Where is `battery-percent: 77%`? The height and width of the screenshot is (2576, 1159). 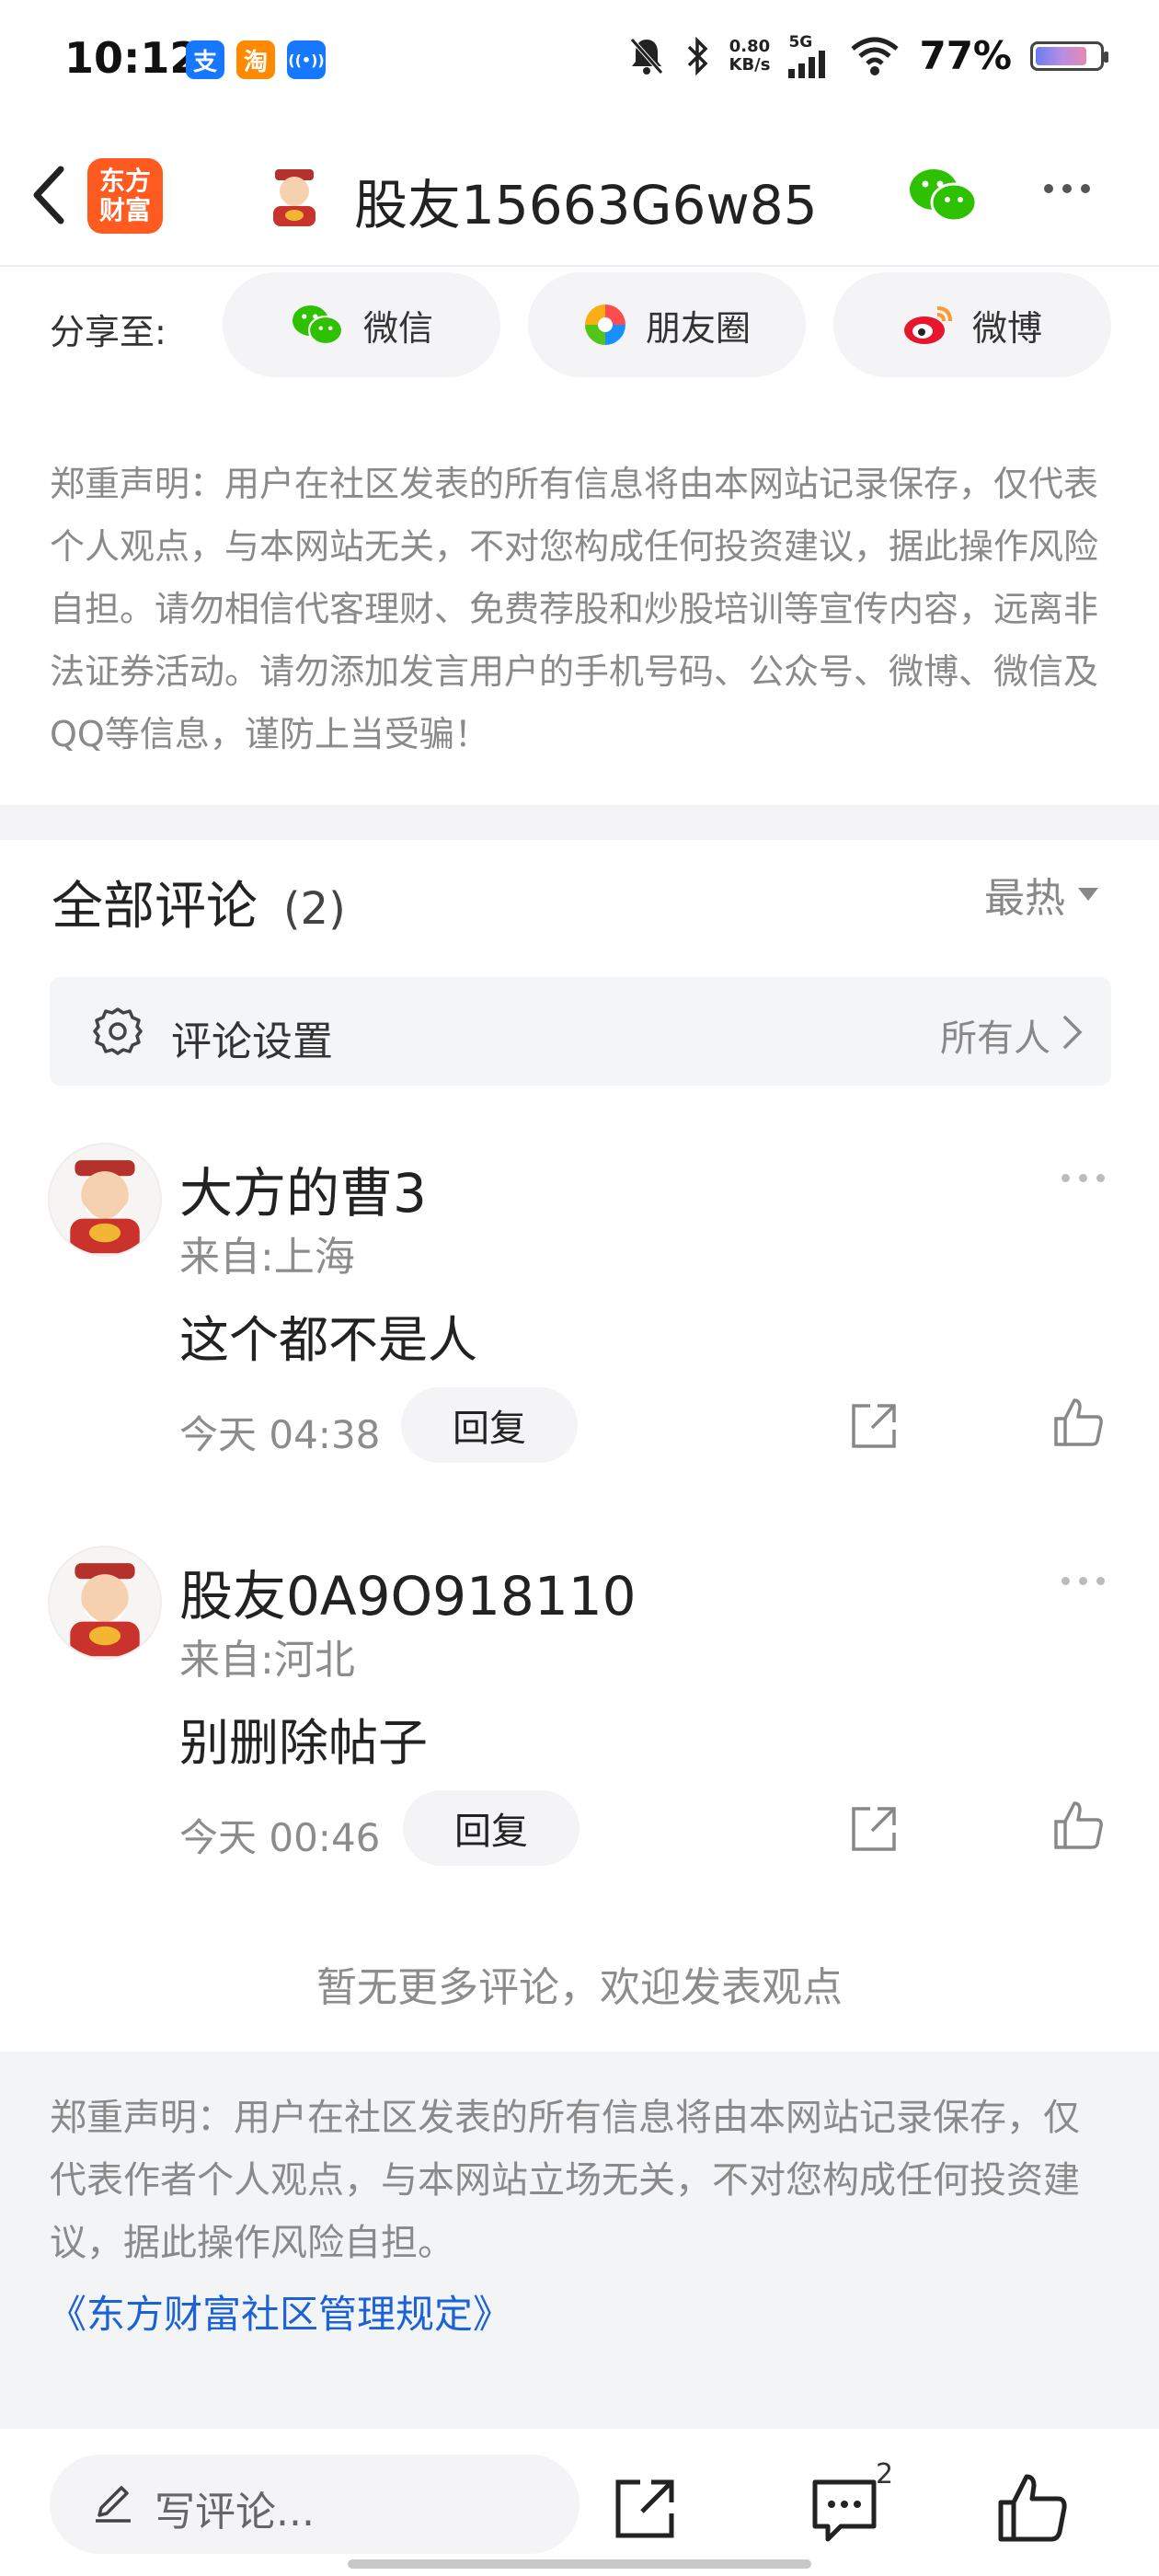
battery-percent: 77% is located at coordinates (965, 55).